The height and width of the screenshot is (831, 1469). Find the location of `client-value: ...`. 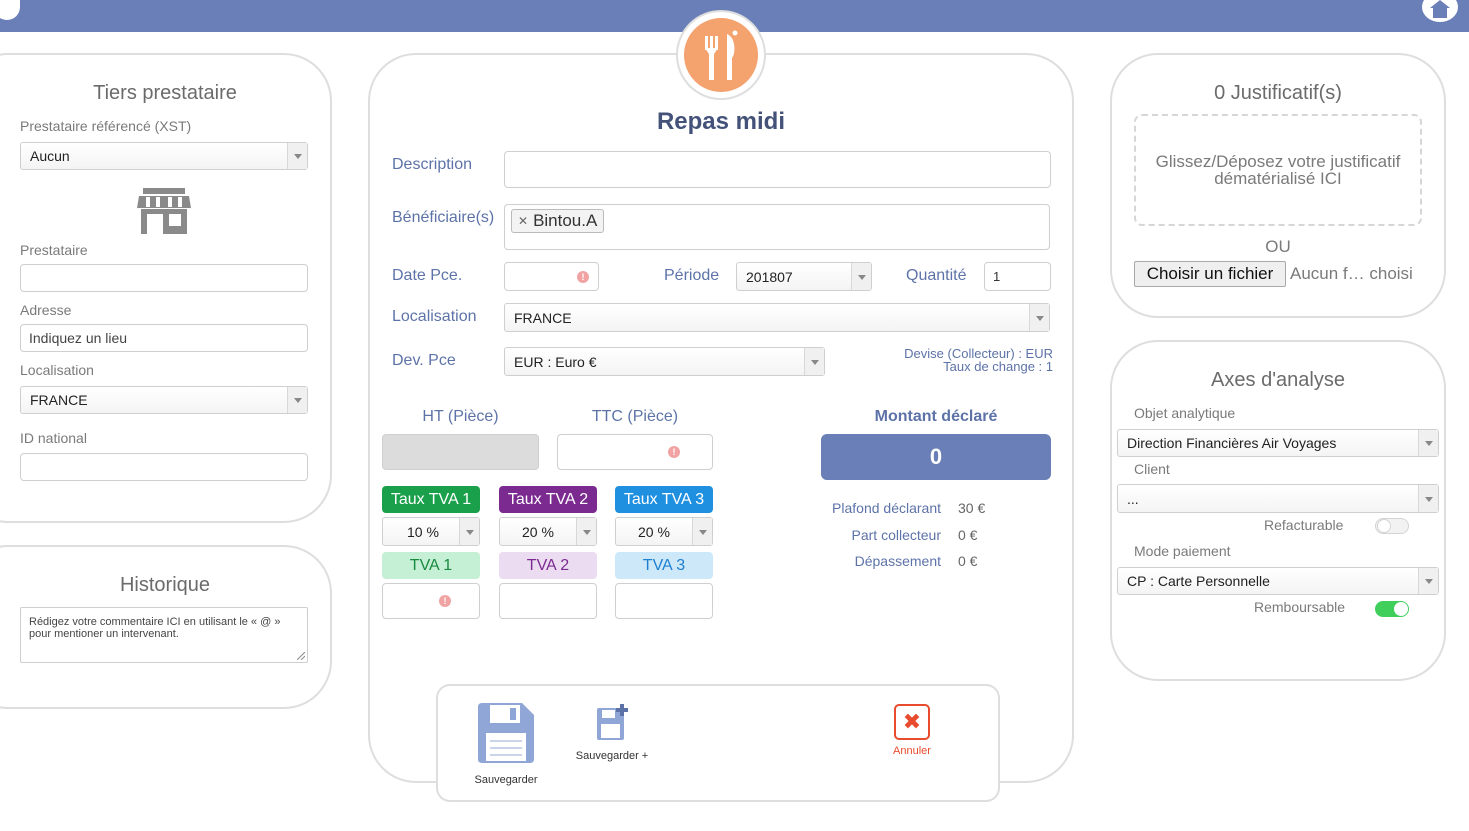

client-value: ... is located at coordinates (1133, 498).